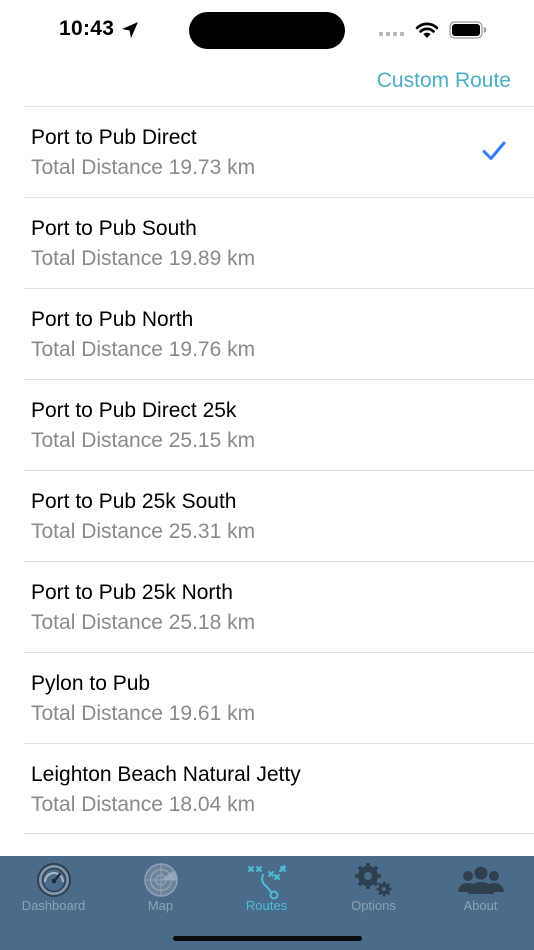 This screenshot has height=950, width=534. I want to click on wifi-icon, so click(427, 30).